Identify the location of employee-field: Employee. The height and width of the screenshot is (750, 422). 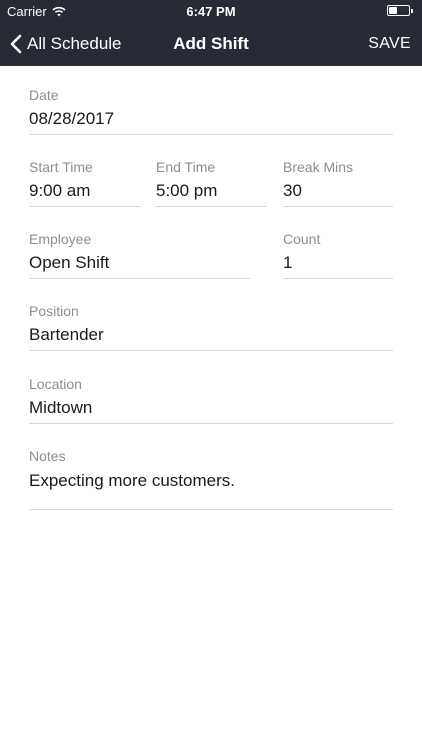
(139, 255).